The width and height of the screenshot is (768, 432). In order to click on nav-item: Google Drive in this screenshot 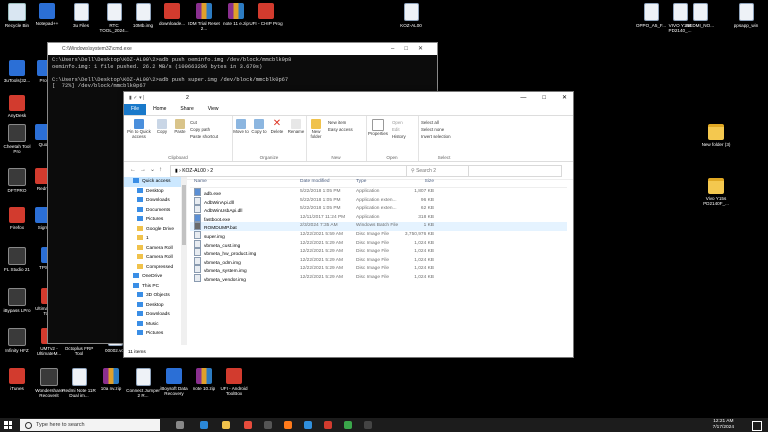, I will do `click(153, 230)`.